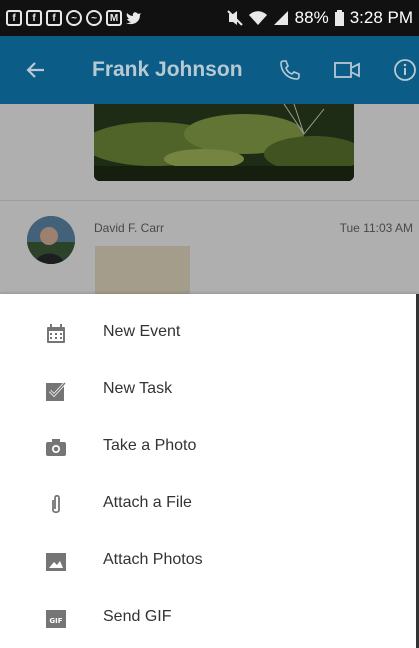  I want to click on menu-item-new-task: New Task, so click(208, 389).